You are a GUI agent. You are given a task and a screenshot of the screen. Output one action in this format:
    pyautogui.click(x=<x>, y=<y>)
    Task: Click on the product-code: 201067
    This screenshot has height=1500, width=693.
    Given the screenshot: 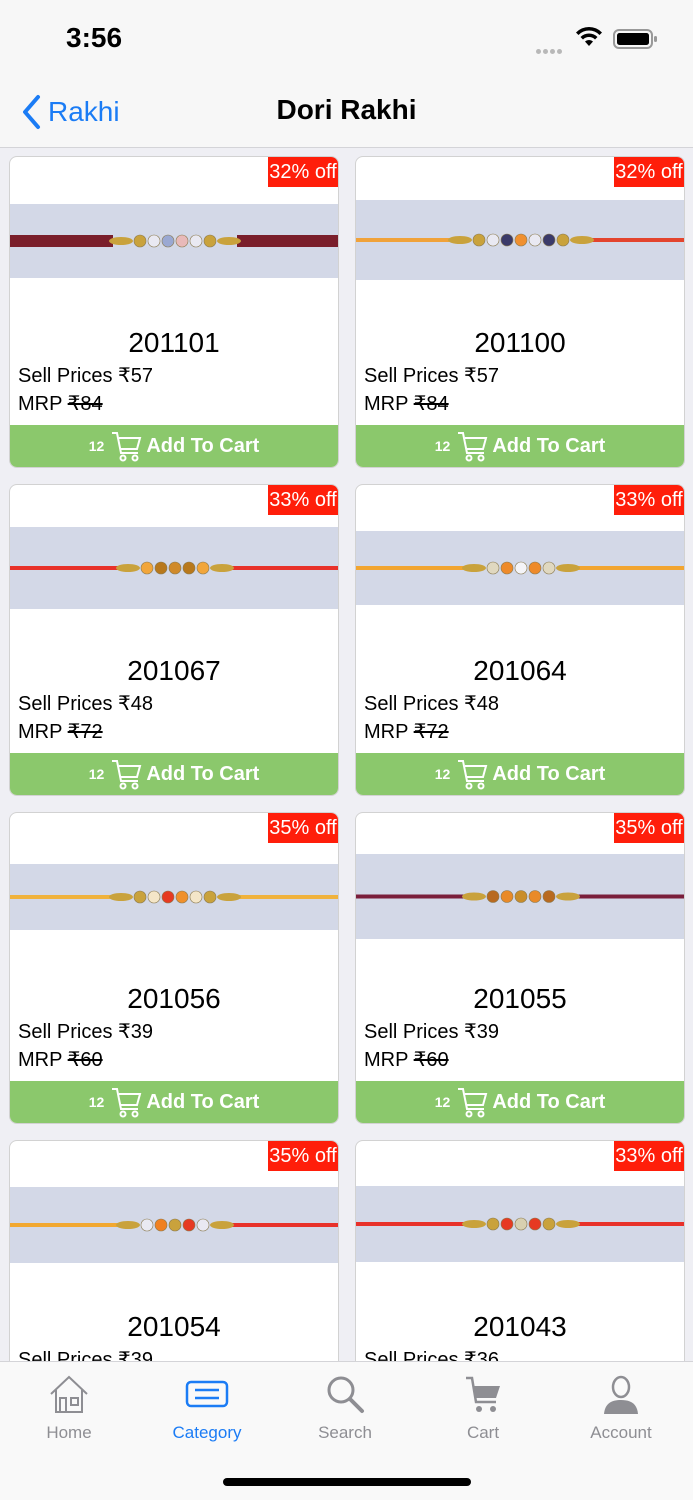 What is the action you would take?
    pyautogui.click(x=174, y=670)
    